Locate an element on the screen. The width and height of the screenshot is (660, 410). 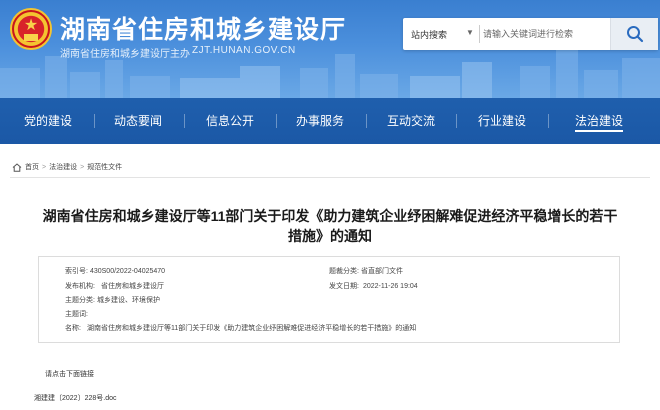
meta-keywords: 主题词: is located at coordinates (77, 314).